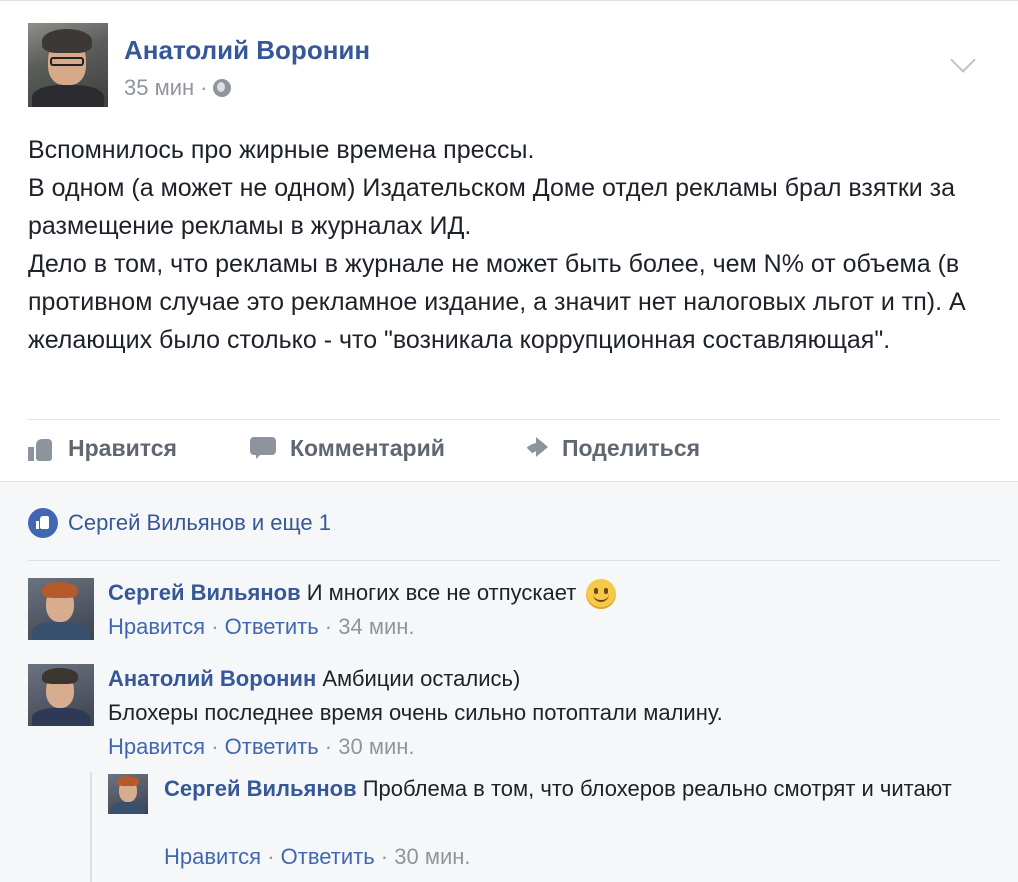 Image resolution: width=1018 pixels, height=882 pixels. What do you see at coordinates (122, 448) in the screenshot?
I see `like-label: Нравится` at bounding box center [122, 448].